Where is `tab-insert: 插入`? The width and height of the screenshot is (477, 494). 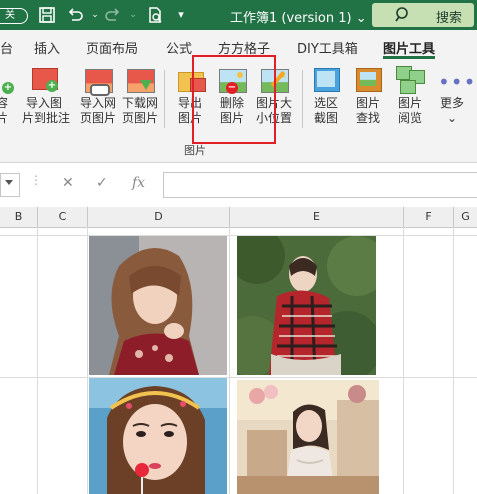 tab-insert: 插入 is located at coordinates (47, 47).